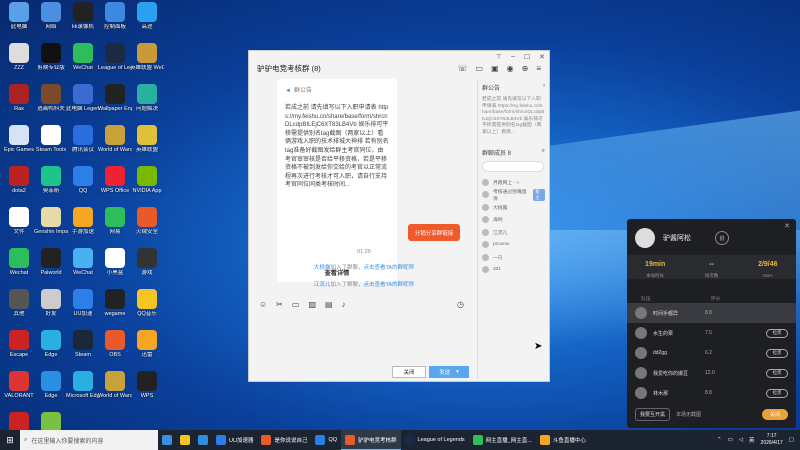  I want to click on maximize-icon: ☐, so click(527, 57).